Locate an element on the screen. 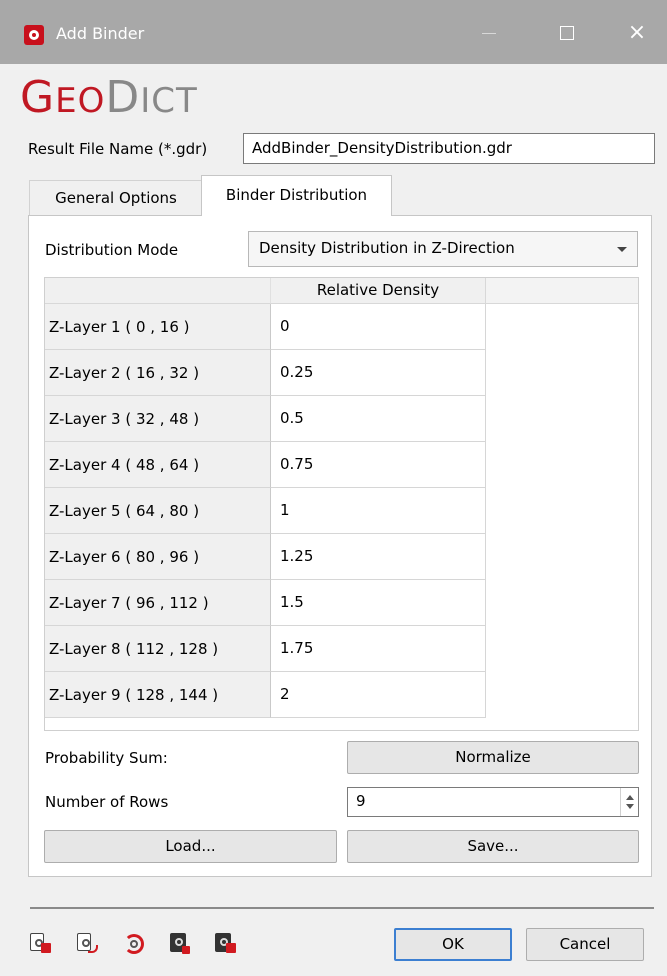 The image size is (667, 976). logo-letter: D is located at coordinates (123, 97).